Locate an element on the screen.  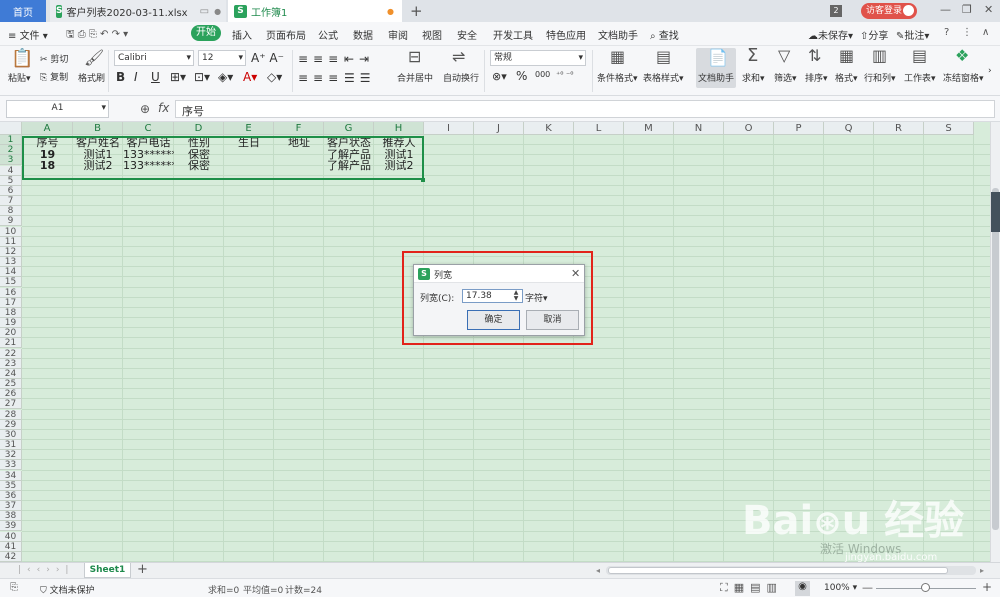
conditional-format-icon: ▦ is located at coordinates (617, 57).